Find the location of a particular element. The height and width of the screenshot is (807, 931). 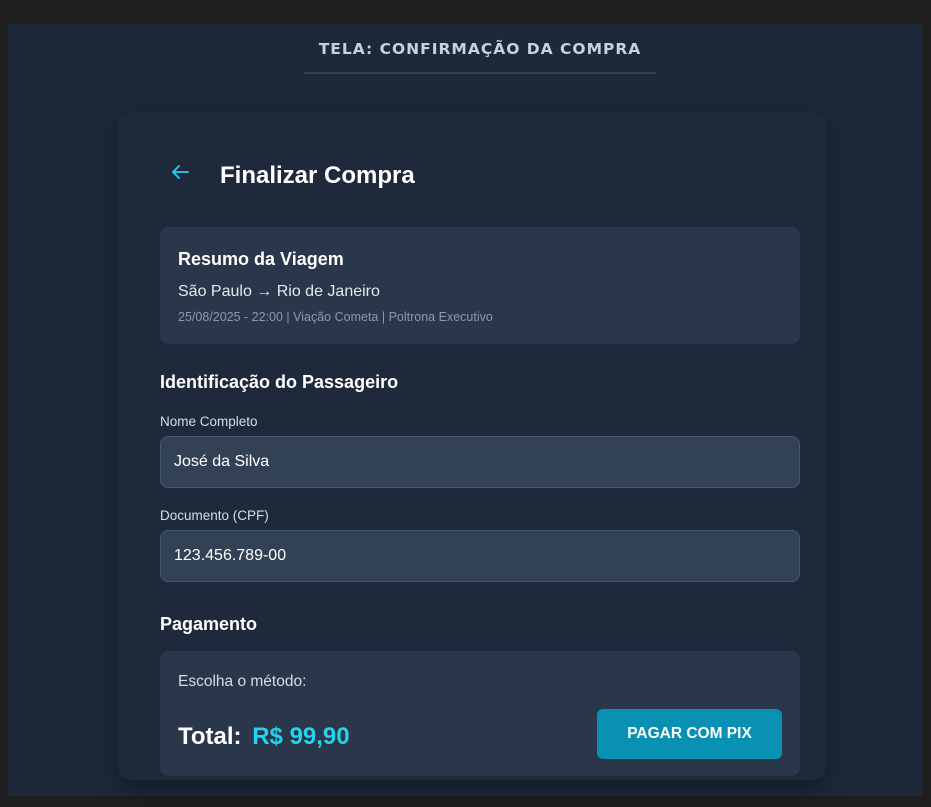

total-label: Total: is located at coordinates (210, 736).